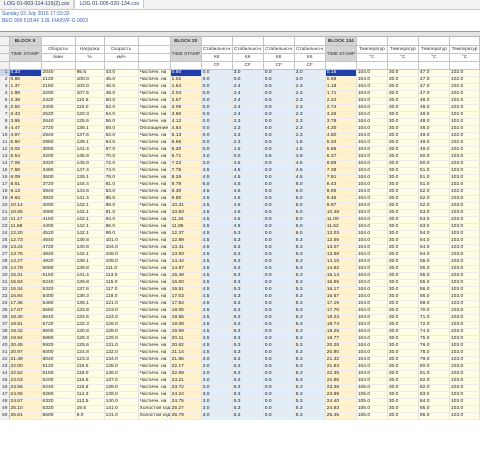 This screenshot has width=480, height=453. Describe the element at coordinates (341, 227) in the screenshot. I see `table-cell: 11.52` at that location.